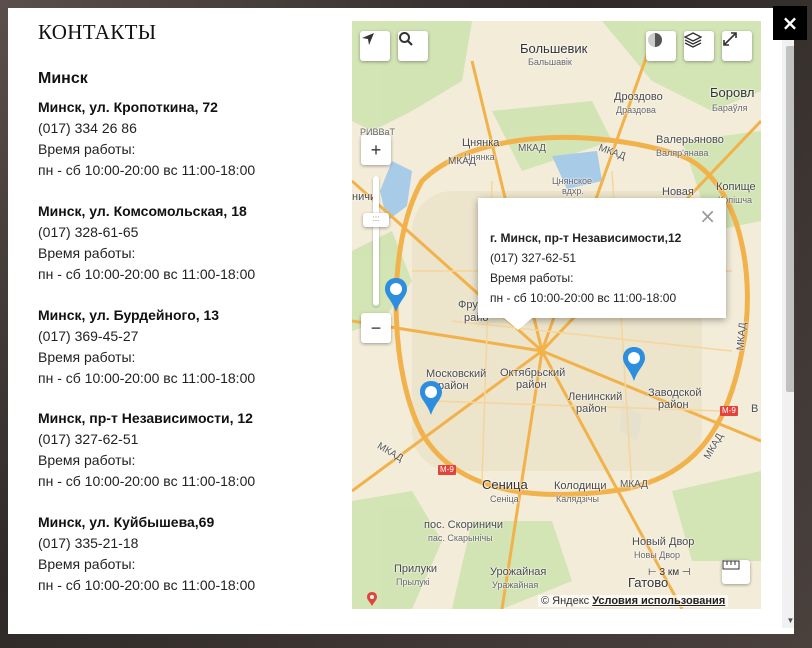 The width and height of the screenshot is (812, 648). I want to click on balloon-address: г. Минск, пр-т Независимости,12, so click(586, 238).